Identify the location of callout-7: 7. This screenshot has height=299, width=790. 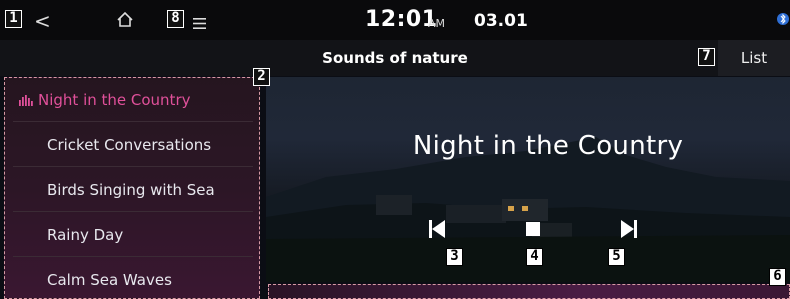
(706, 57).